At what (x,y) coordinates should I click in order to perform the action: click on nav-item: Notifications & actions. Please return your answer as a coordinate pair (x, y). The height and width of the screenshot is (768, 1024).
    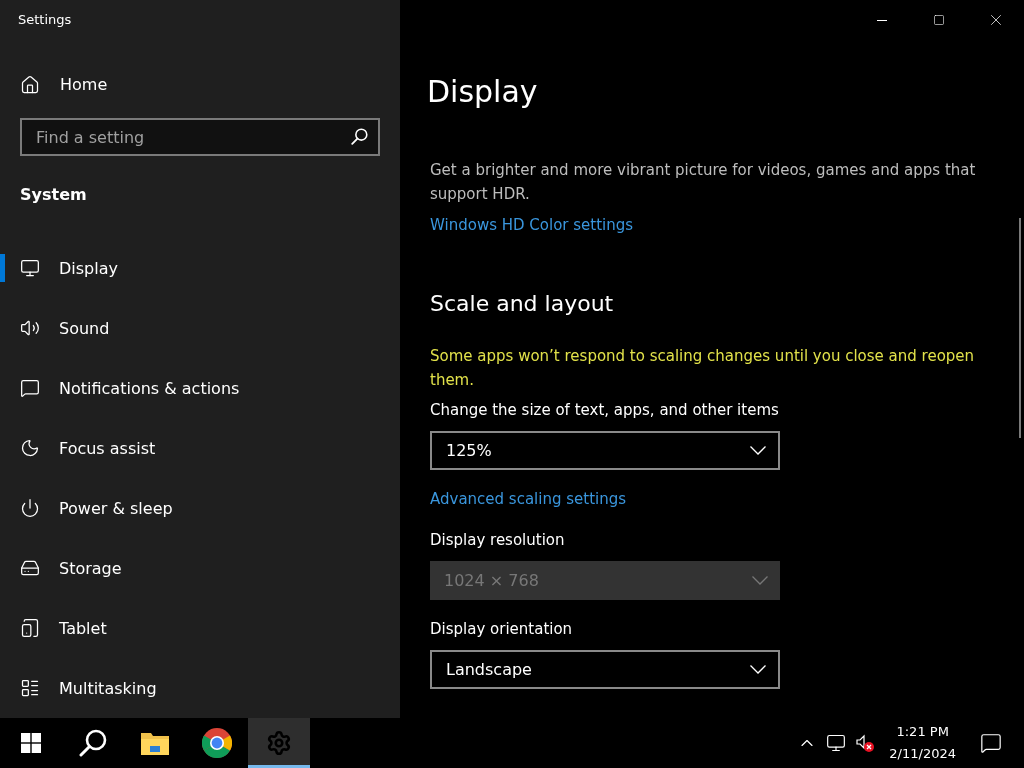
    Looking at the image, I should click on (200, 388).